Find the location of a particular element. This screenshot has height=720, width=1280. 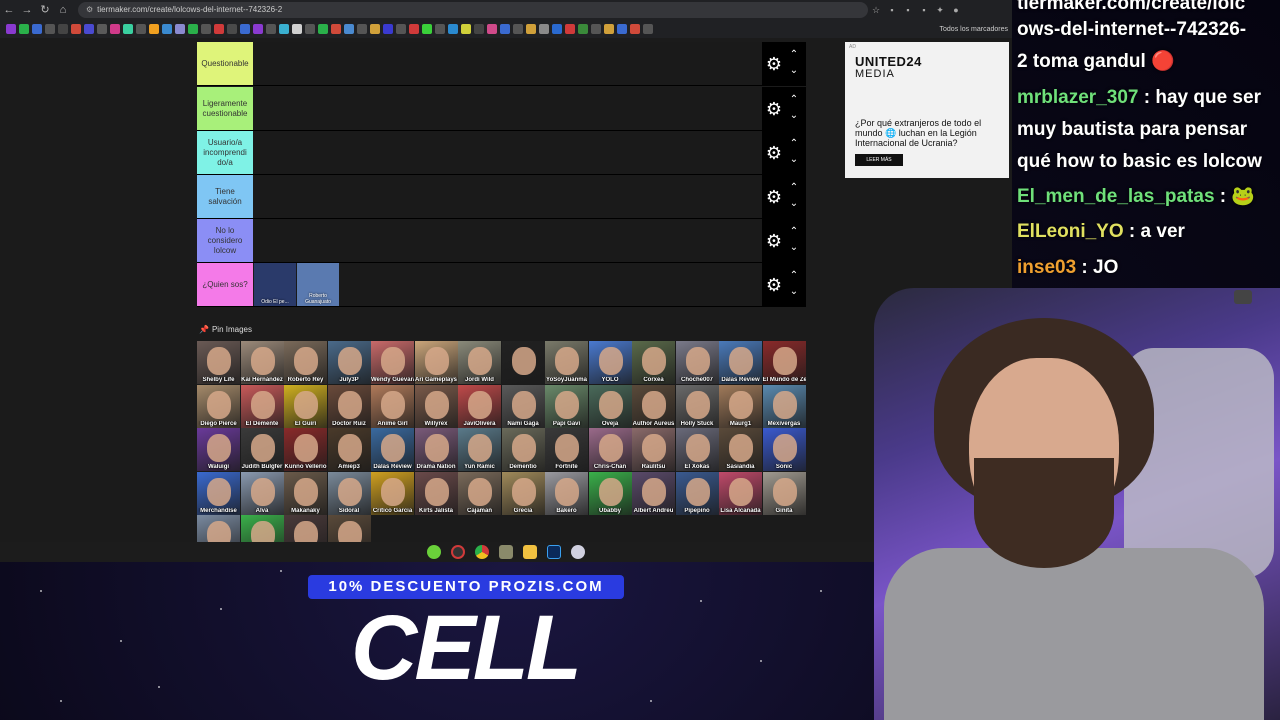

bookmark-star-icon: ☆ is located at coordinates (876, 10).